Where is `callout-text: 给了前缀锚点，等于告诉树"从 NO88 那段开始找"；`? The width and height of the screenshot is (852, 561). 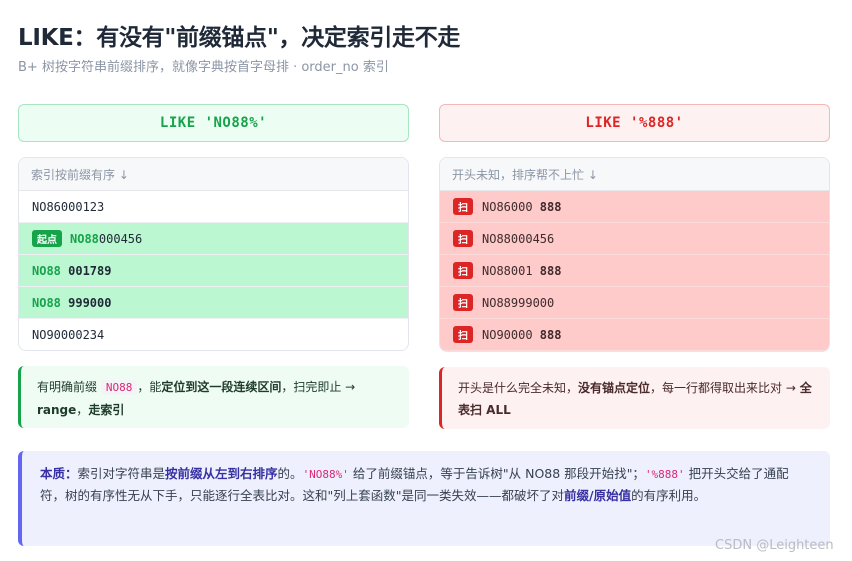
callout-text: 给了前缀锚点，等于告诉树"从 NO88 那段开始找"； is located at coordinates (496, 473).